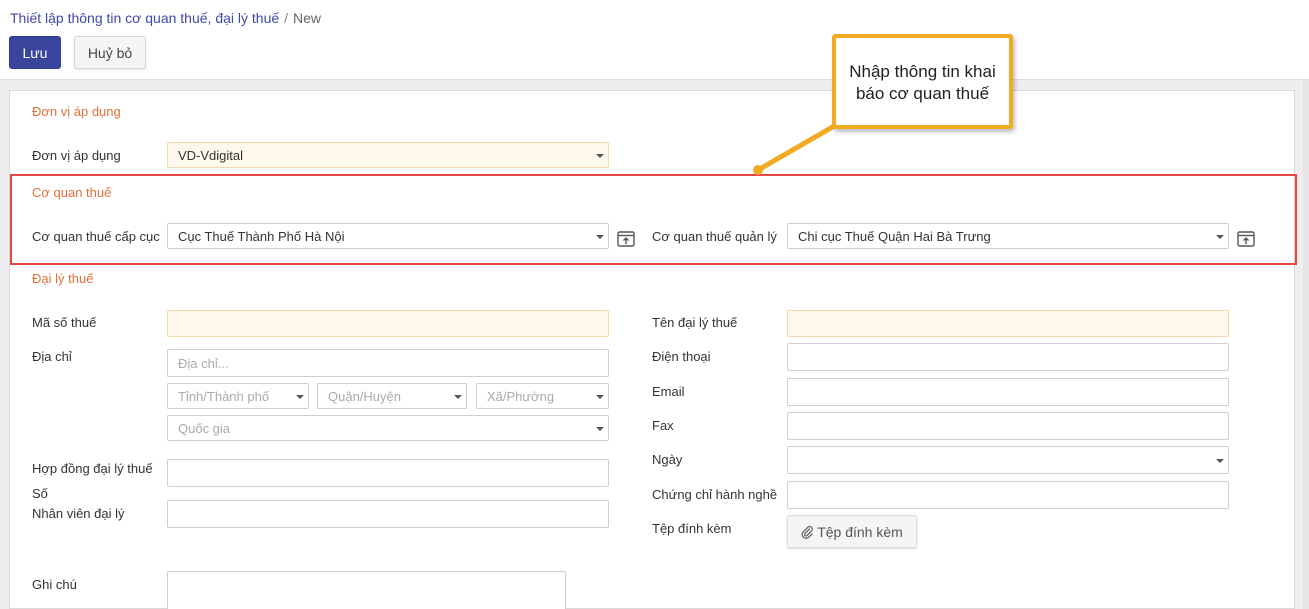 This screenshot has height=609, width=1309. I want to click on ward-select: Xã/Phường, so click(542, 396).